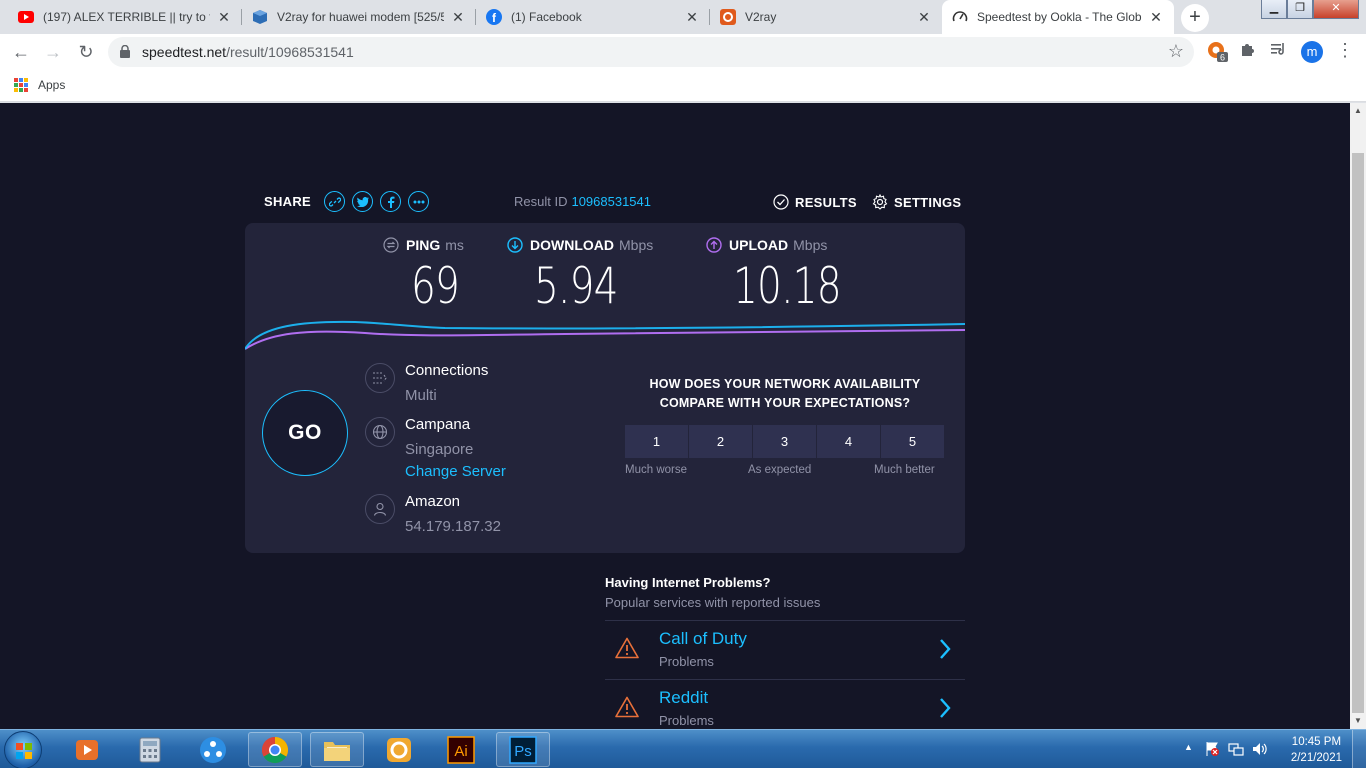  Describe the element at coordinates (656, 441) in the screenshot. I see `survey-option-1: 1` at that location.